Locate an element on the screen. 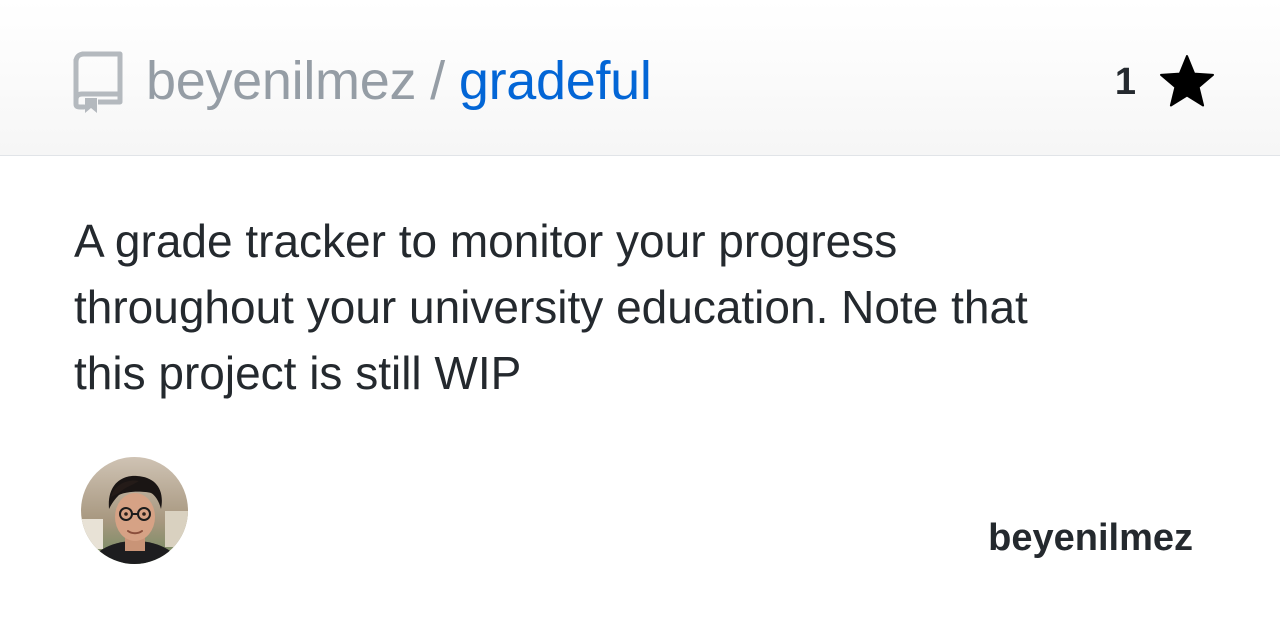 The height and width of the screenshot is (640, 1280). repo-book-icon is located at coordinates (98, 82).